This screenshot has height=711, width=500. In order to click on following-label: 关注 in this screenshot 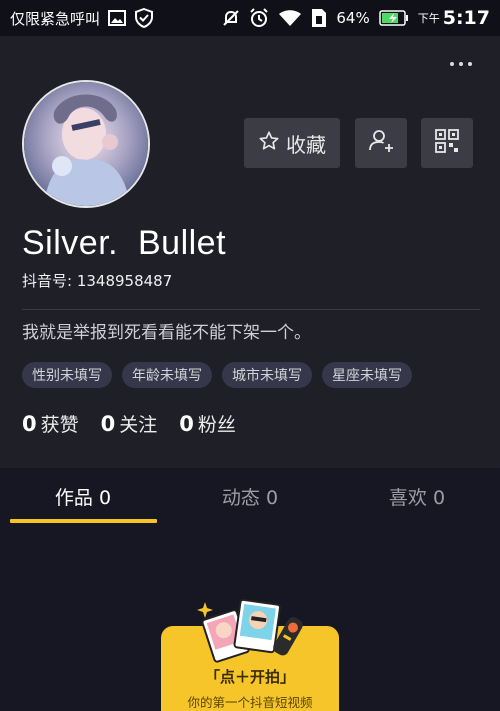, I will do `click(138, 425)`.